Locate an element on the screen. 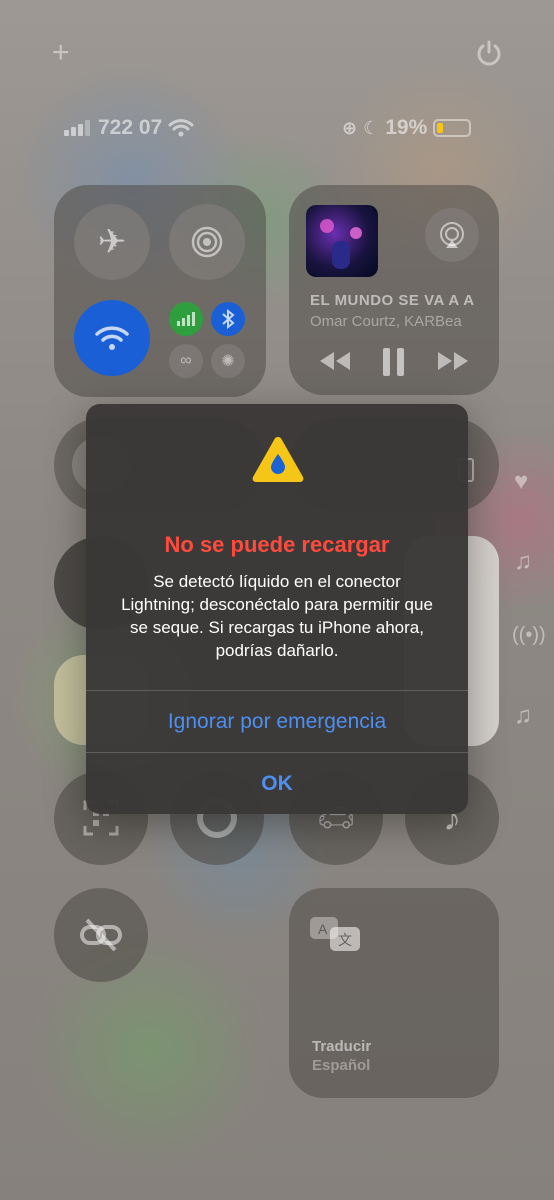 The image size is (554, 1200). music-note-icon-2: ♫ is located at coordinates (523, 715).